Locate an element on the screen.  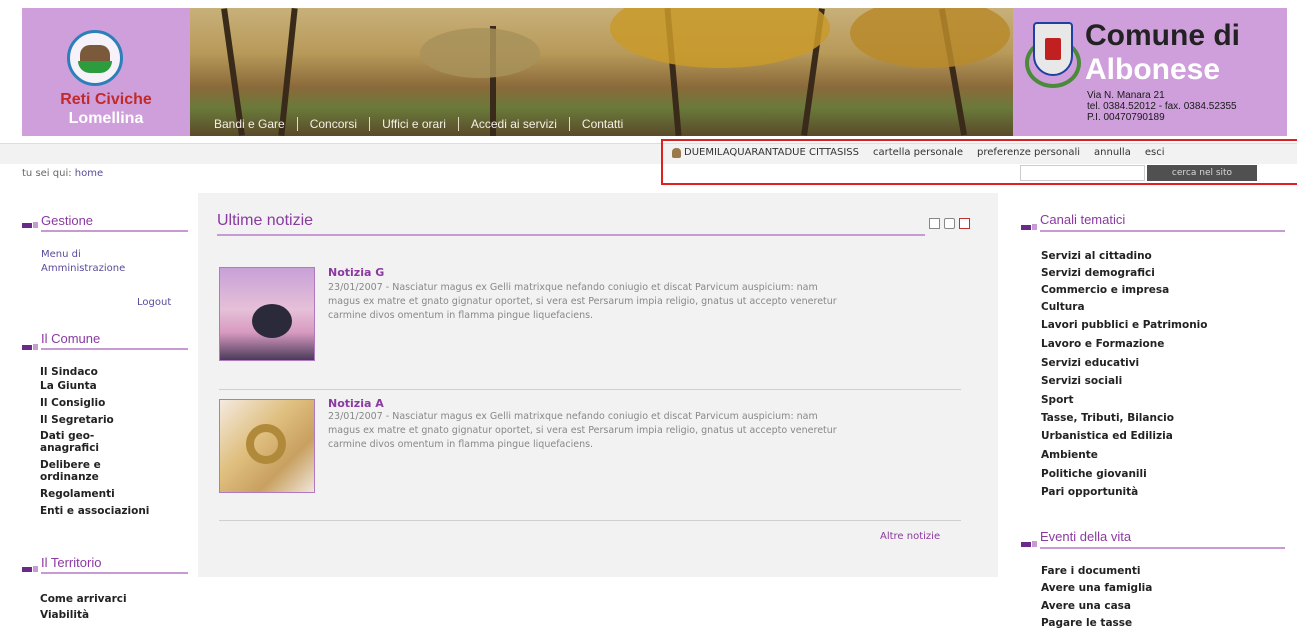
coat-of-arms-icon is located at coordinates (1053, 49).